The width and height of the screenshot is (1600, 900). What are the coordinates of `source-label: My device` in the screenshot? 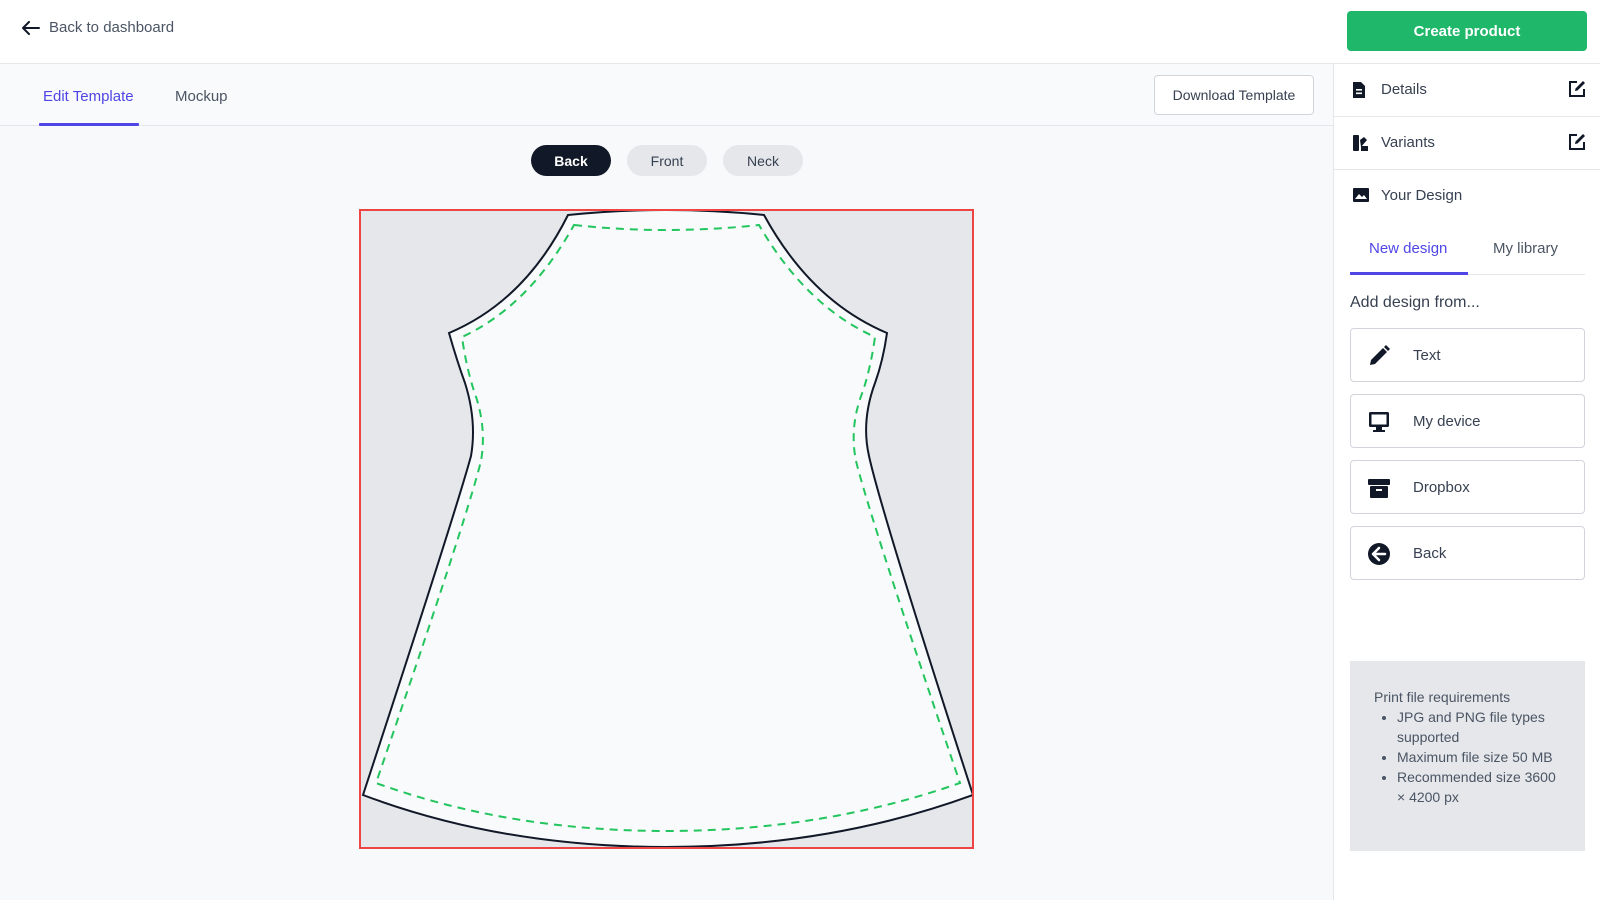 It's located at (1447, 421).